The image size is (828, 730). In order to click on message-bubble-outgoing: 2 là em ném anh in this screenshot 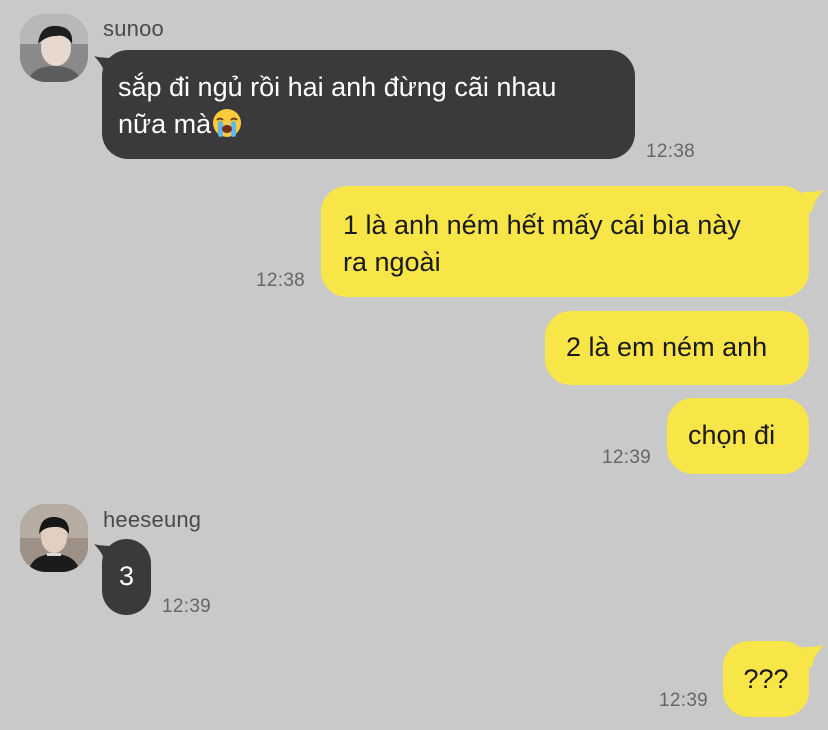, I will do `click(677, 348)`.